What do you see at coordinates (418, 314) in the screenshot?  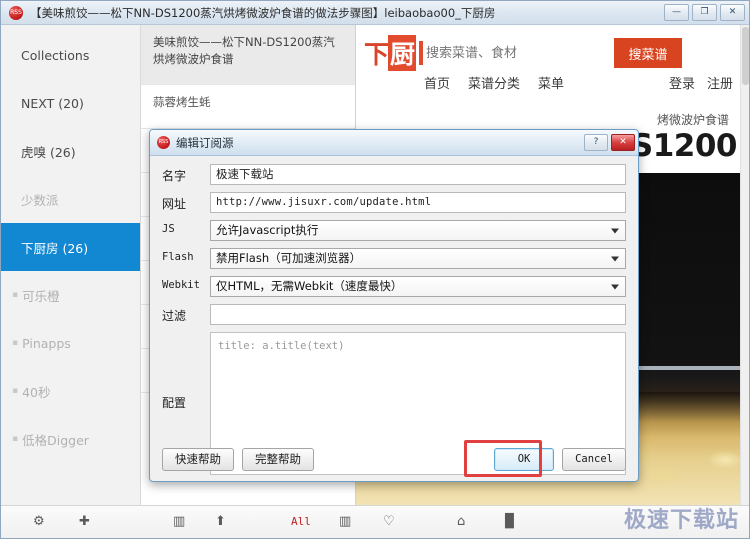 I see `filter-input` at bounding box center [418, 314].